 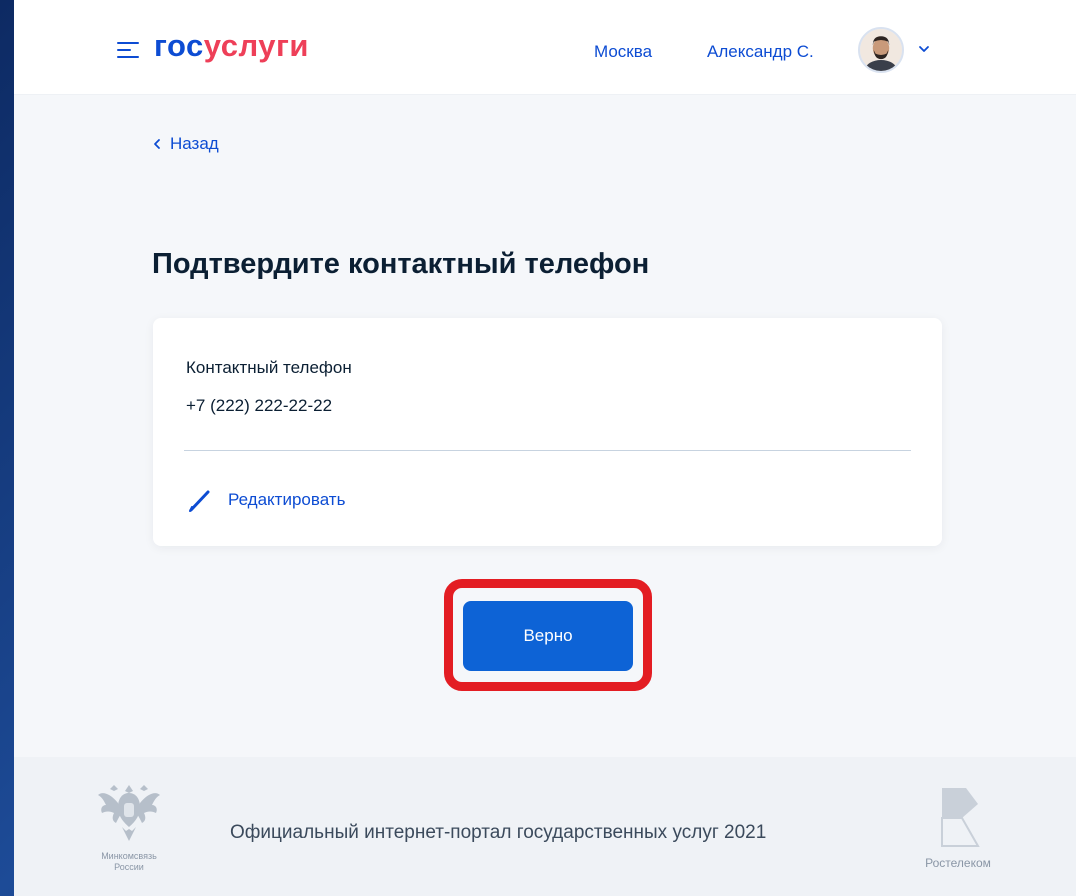 I want to click on coat-of-arms-icon, so click(x=129, y=813).